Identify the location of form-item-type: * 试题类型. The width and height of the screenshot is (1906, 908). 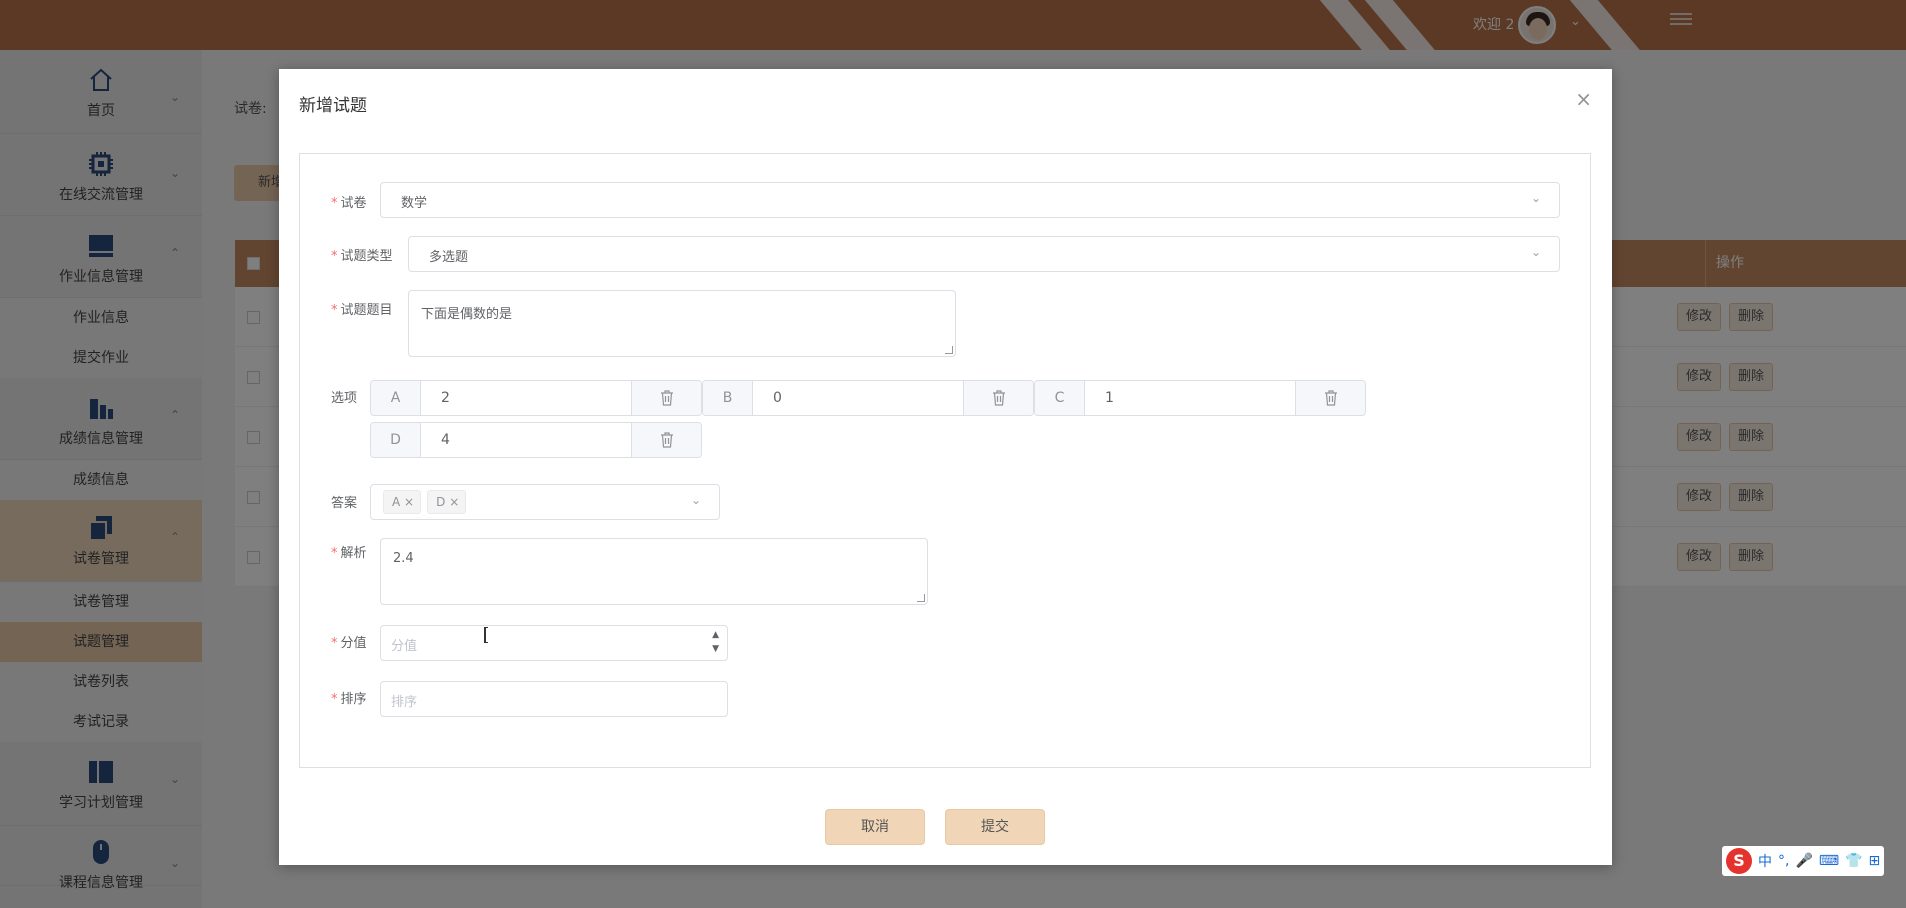
(362, 254).